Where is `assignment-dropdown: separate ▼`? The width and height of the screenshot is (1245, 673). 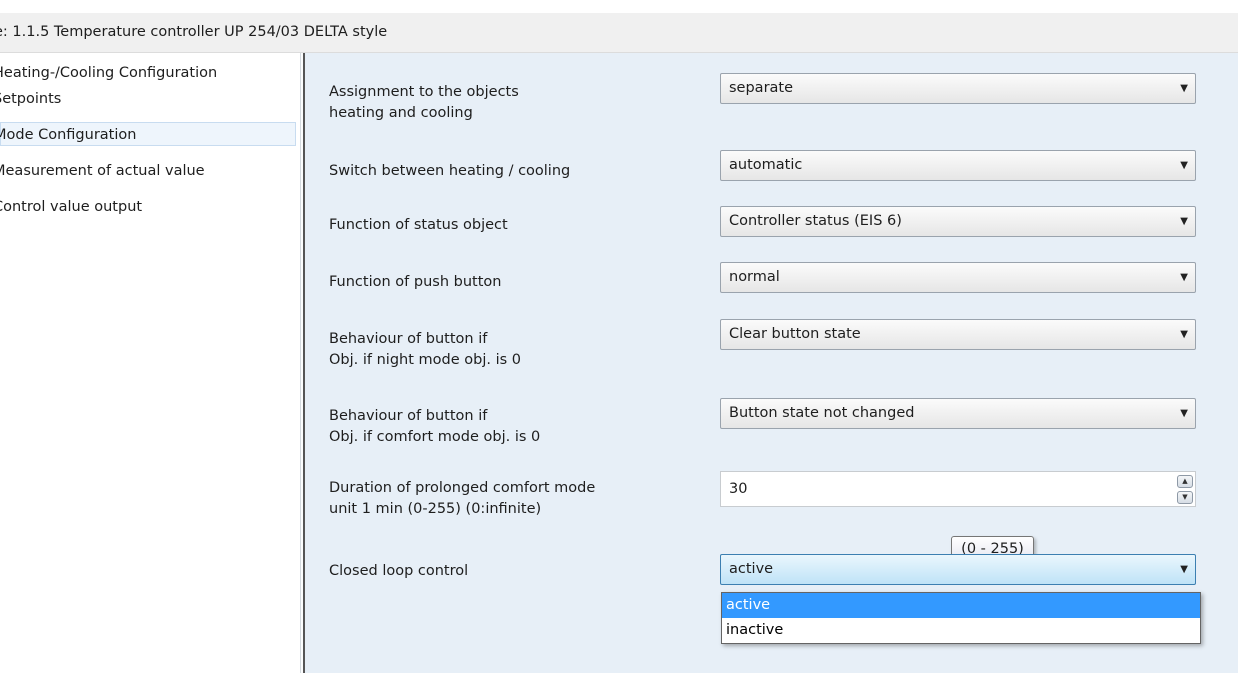
assignment-dropdown: separate ▼ is located at coordinates (958, 88).